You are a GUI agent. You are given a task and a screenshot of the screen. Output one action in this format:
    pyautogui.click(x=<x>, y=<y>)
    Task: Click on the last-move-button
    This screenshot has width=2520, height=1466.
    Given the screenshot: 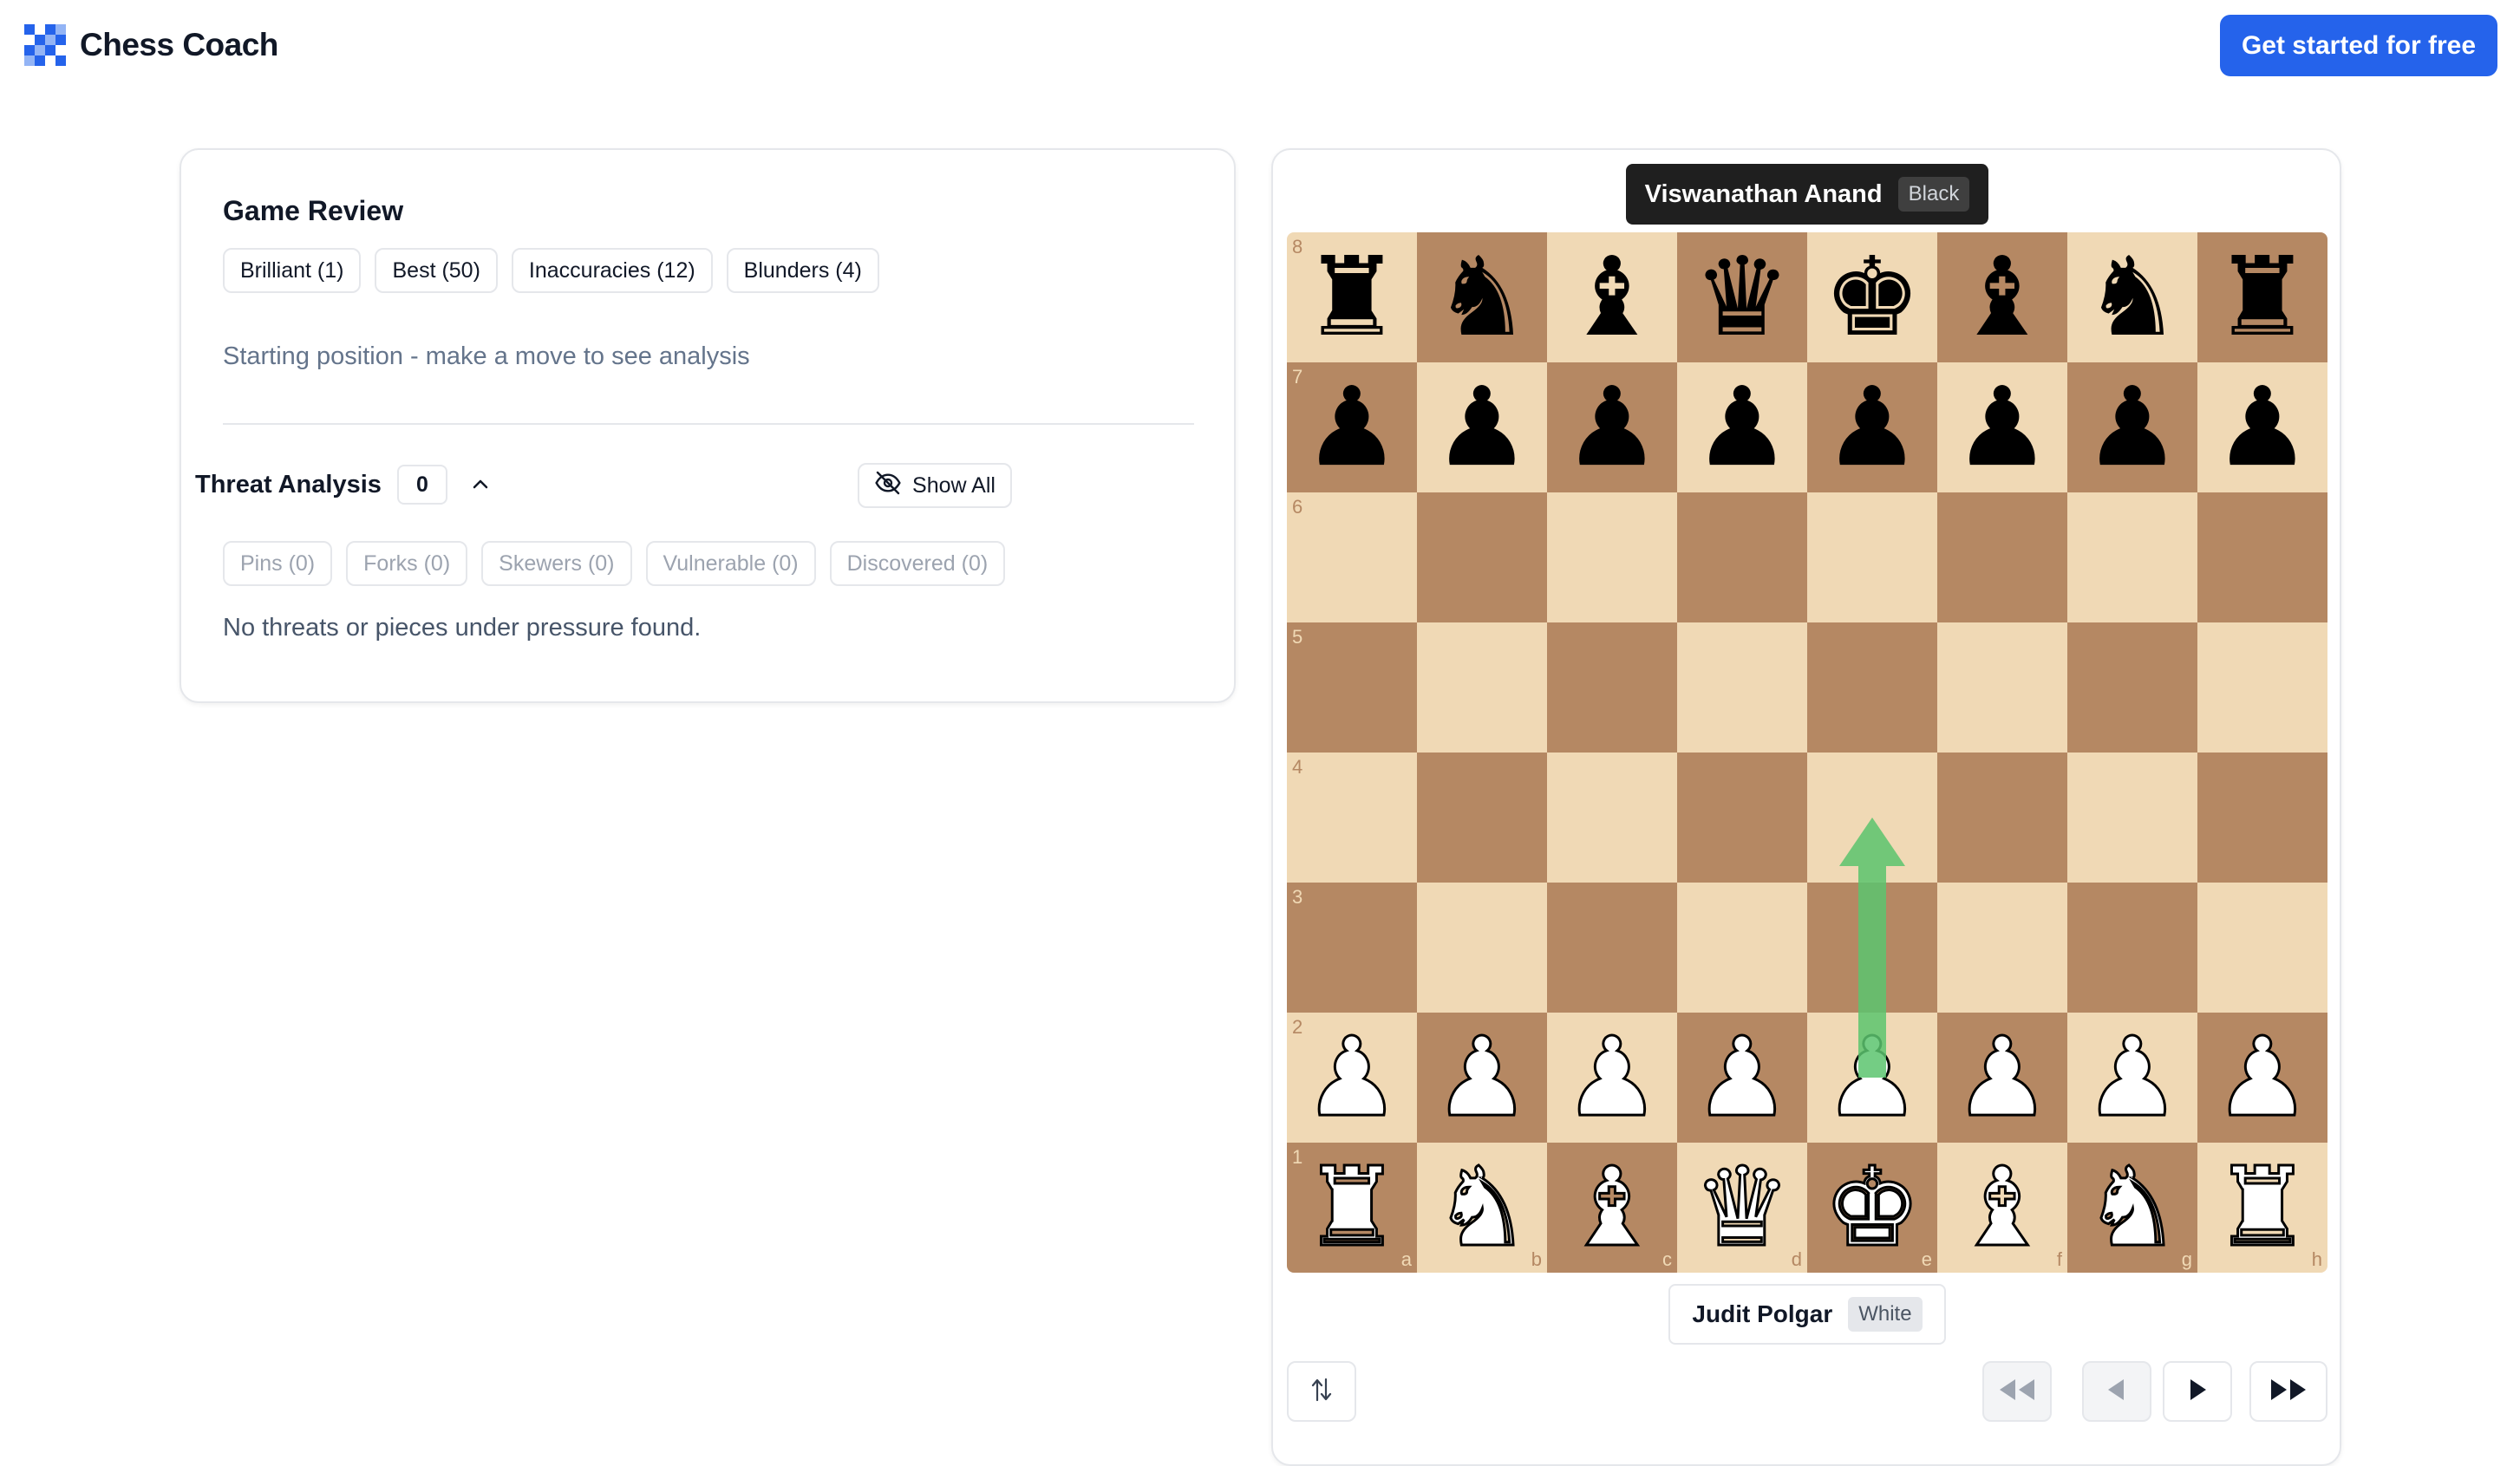 What is the action you would take?
    pyautogui.click(x=2288, y=1391)
    